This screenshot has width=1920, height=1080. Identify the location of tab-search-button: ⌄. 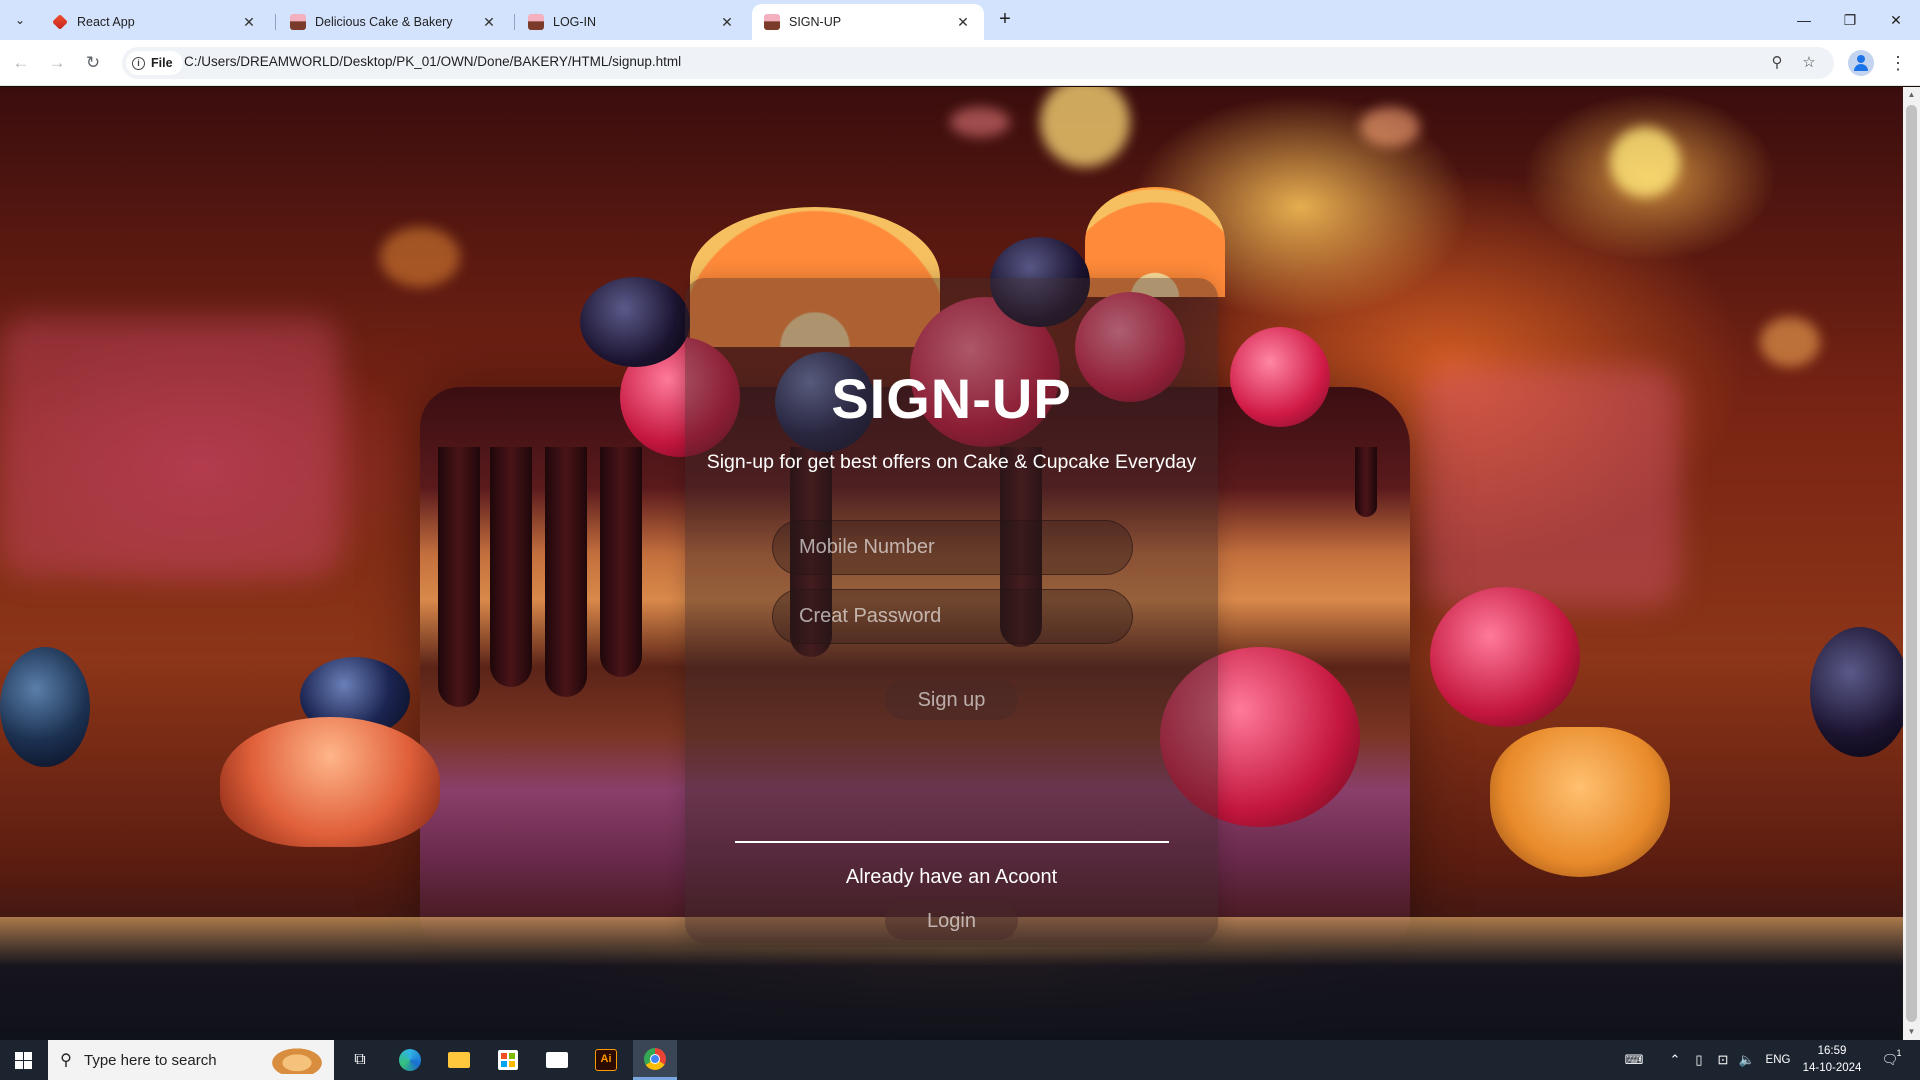
(20, 20).